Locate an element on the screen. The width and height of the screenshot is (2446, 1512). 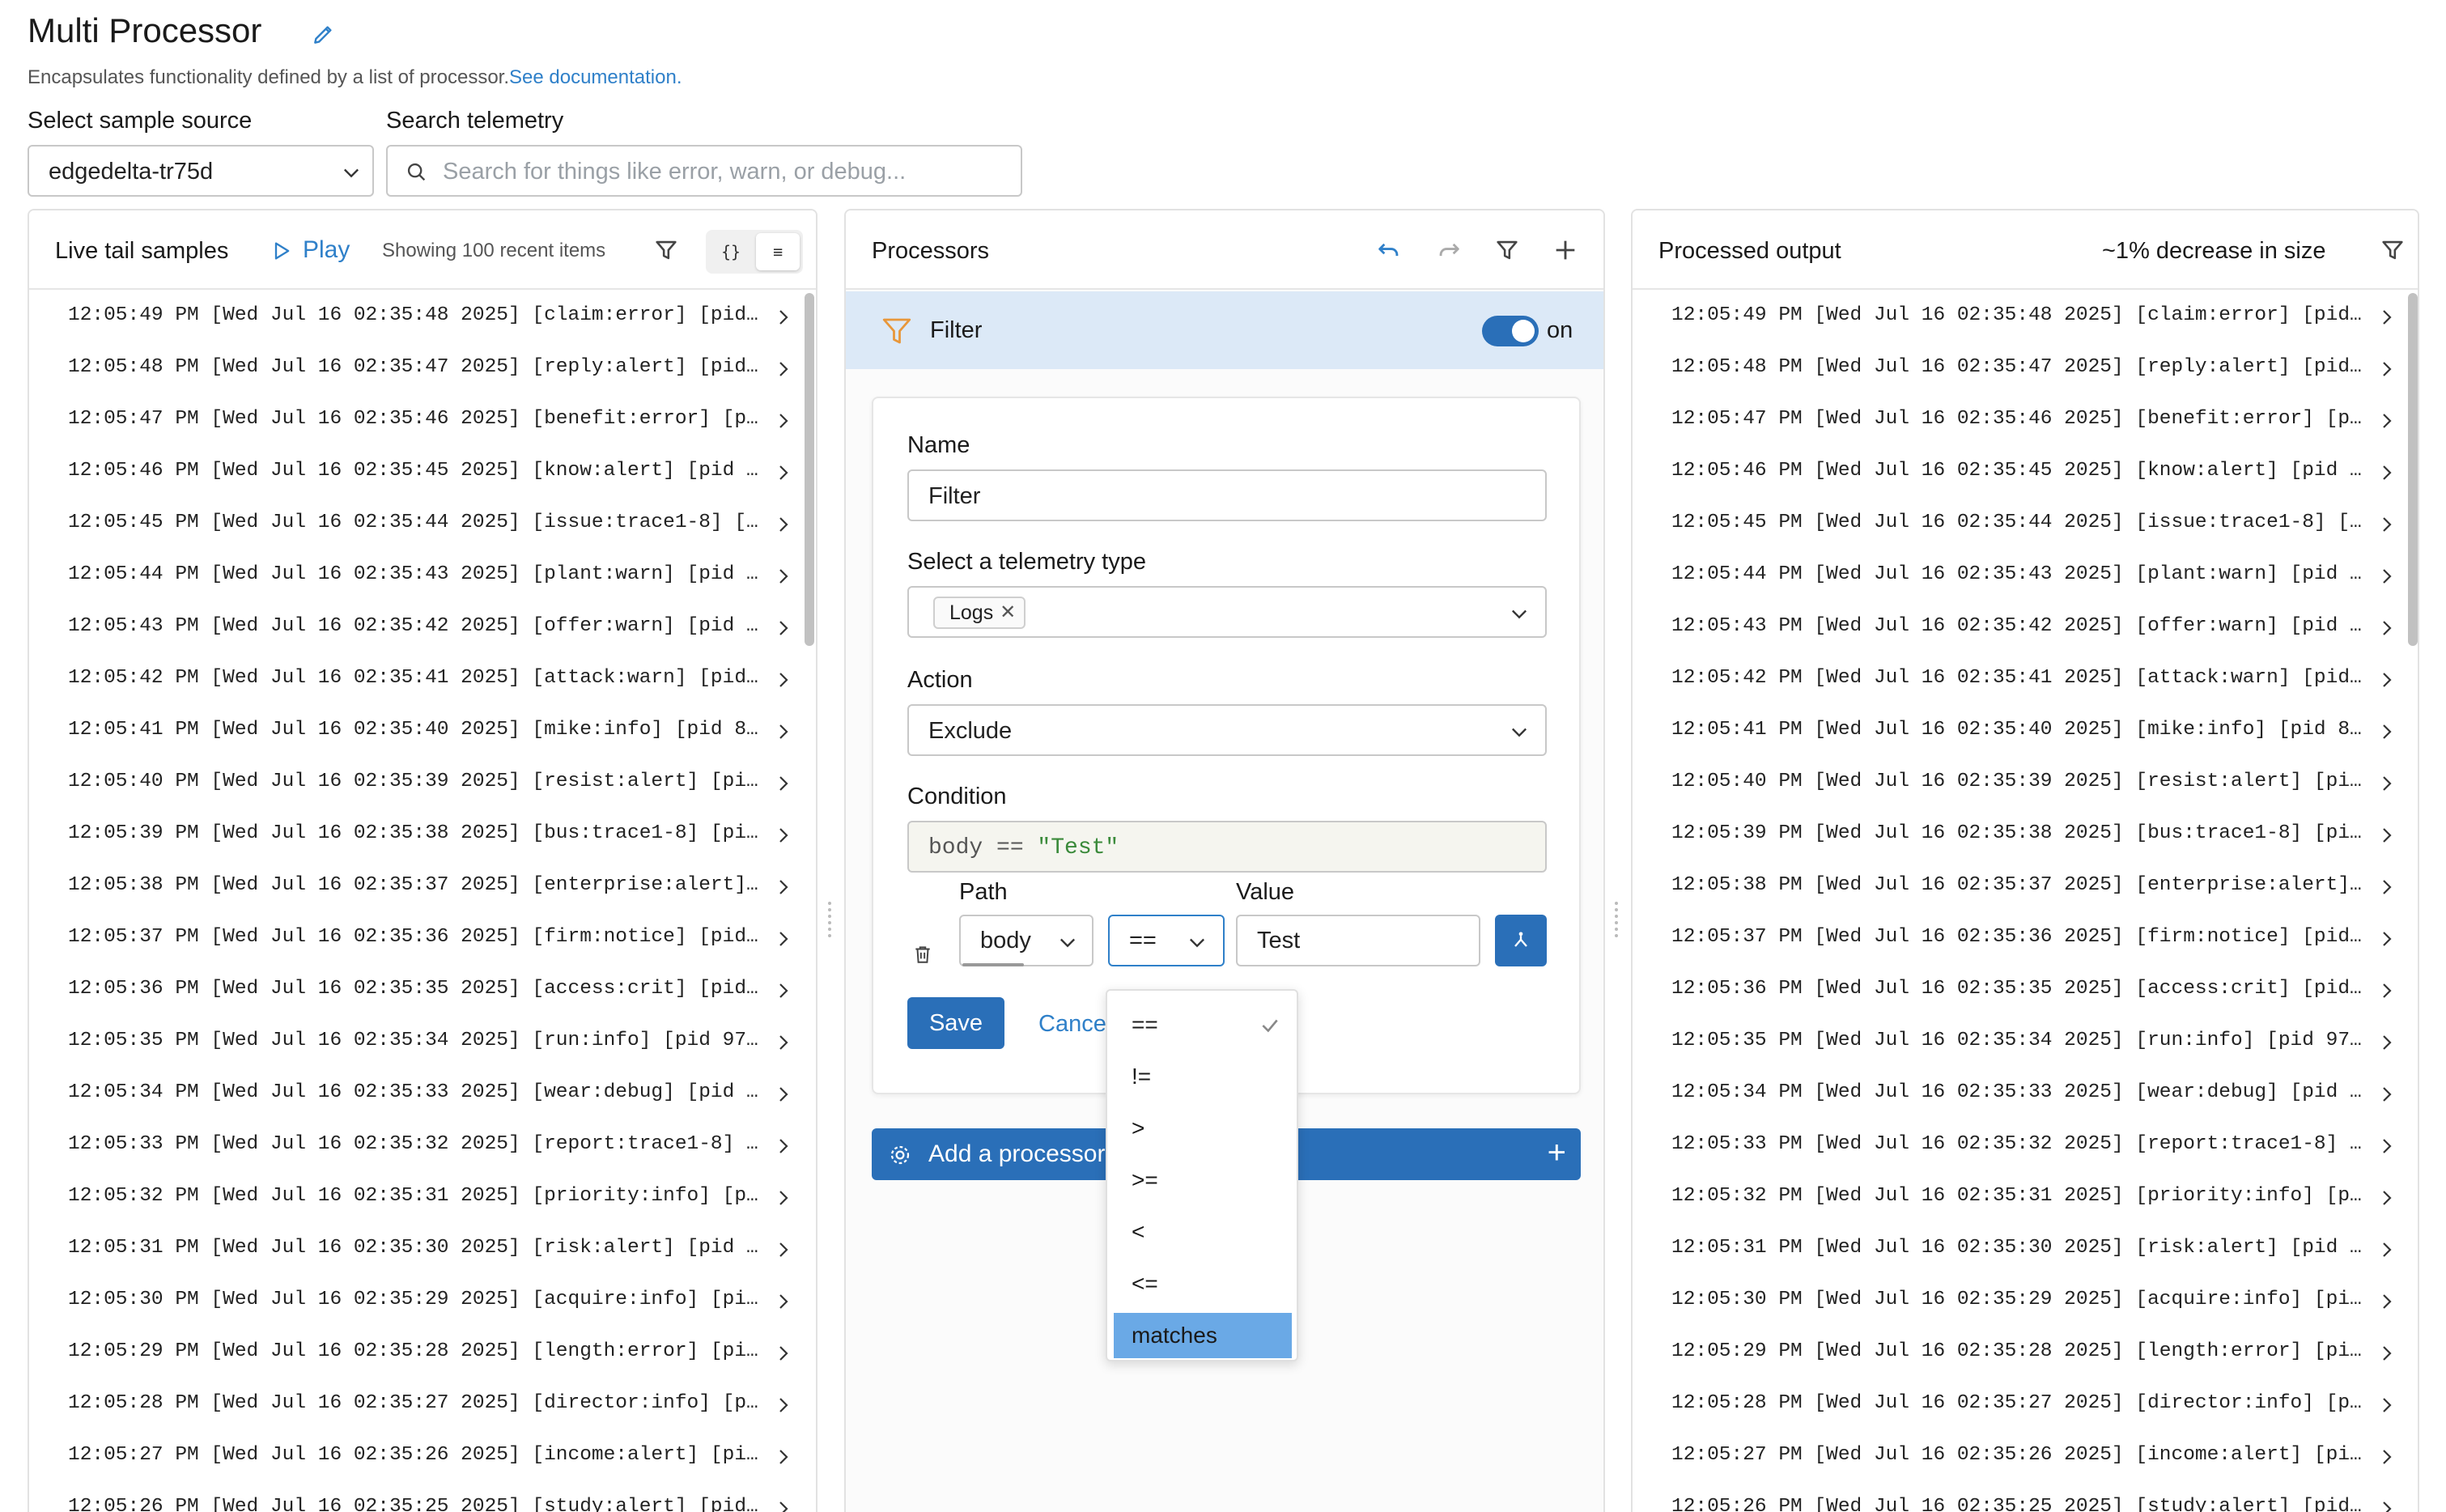
save-button: Save is located at coordinates (956, 1023).